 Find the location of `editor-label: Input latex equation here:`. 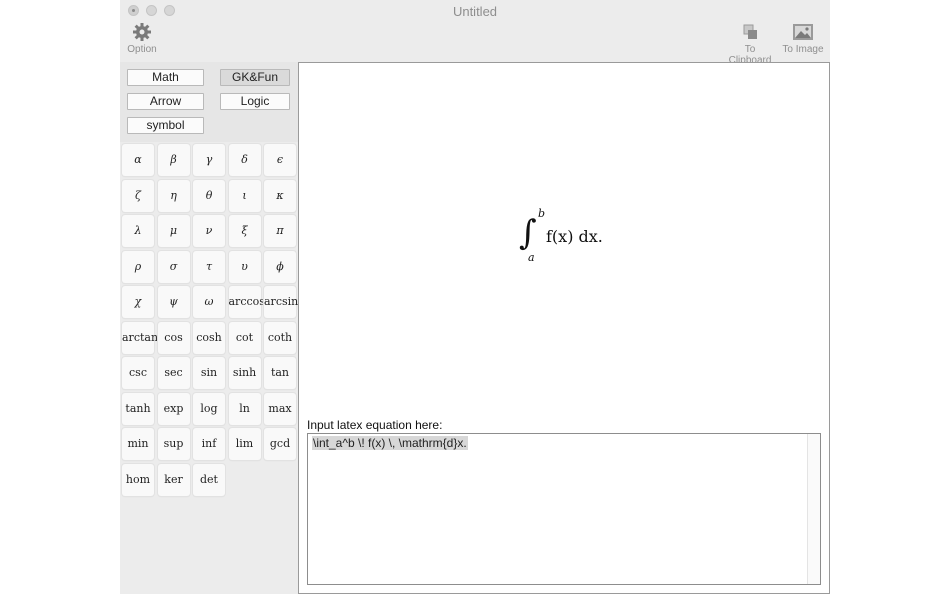

editor-label: Input latex equation here: is located at coordinates (375, 425).